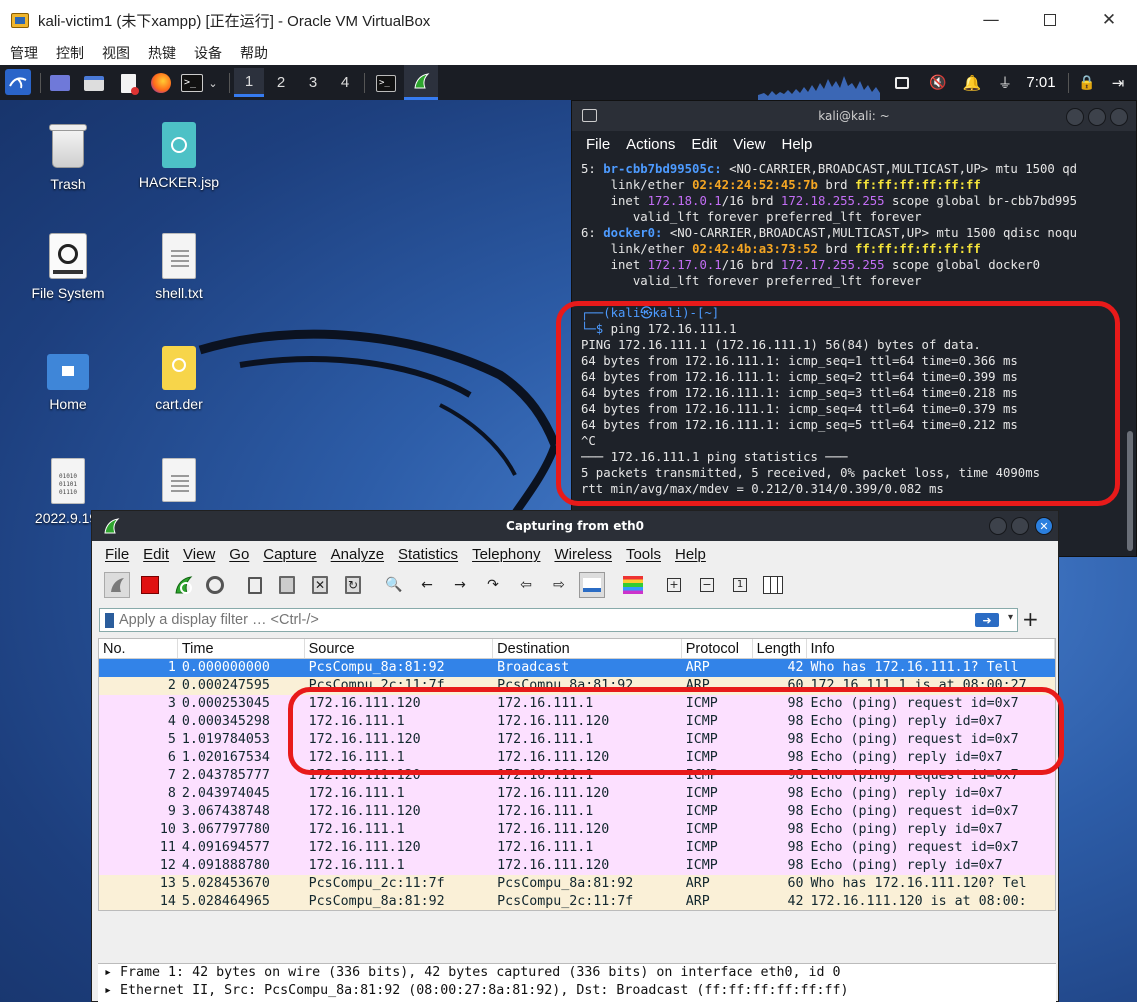 This screenshot has width=1137, height=1002. What do you see at coordinates (179, 156) in the screenshot?
I see `desktop-icon-hacker-jsp: HACKER.jsp` at bounding box center [179, 156].